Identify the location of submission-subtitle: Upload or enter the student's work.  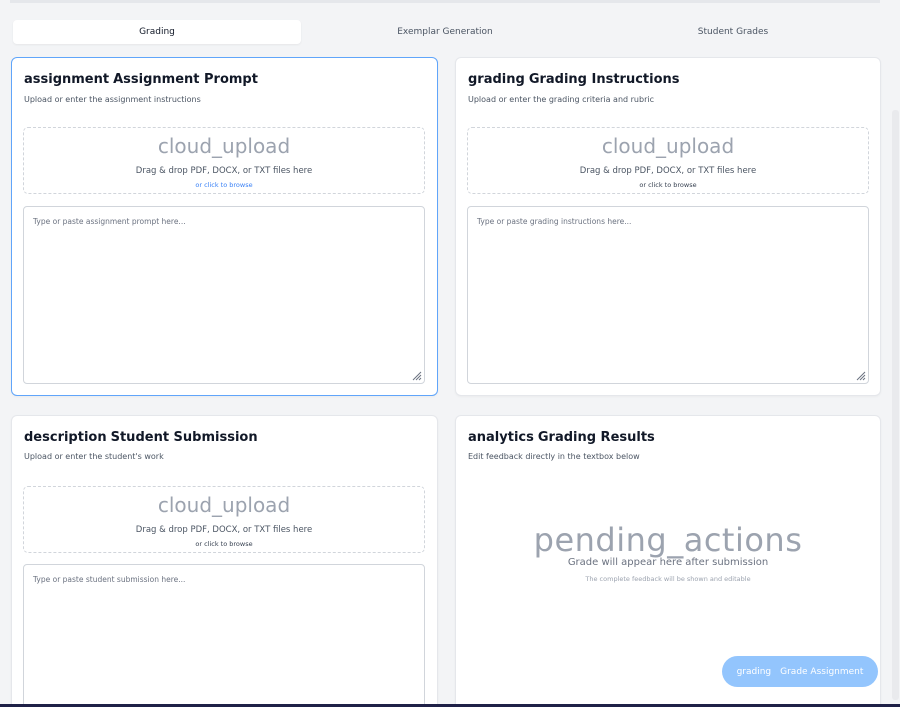
(94, 456).